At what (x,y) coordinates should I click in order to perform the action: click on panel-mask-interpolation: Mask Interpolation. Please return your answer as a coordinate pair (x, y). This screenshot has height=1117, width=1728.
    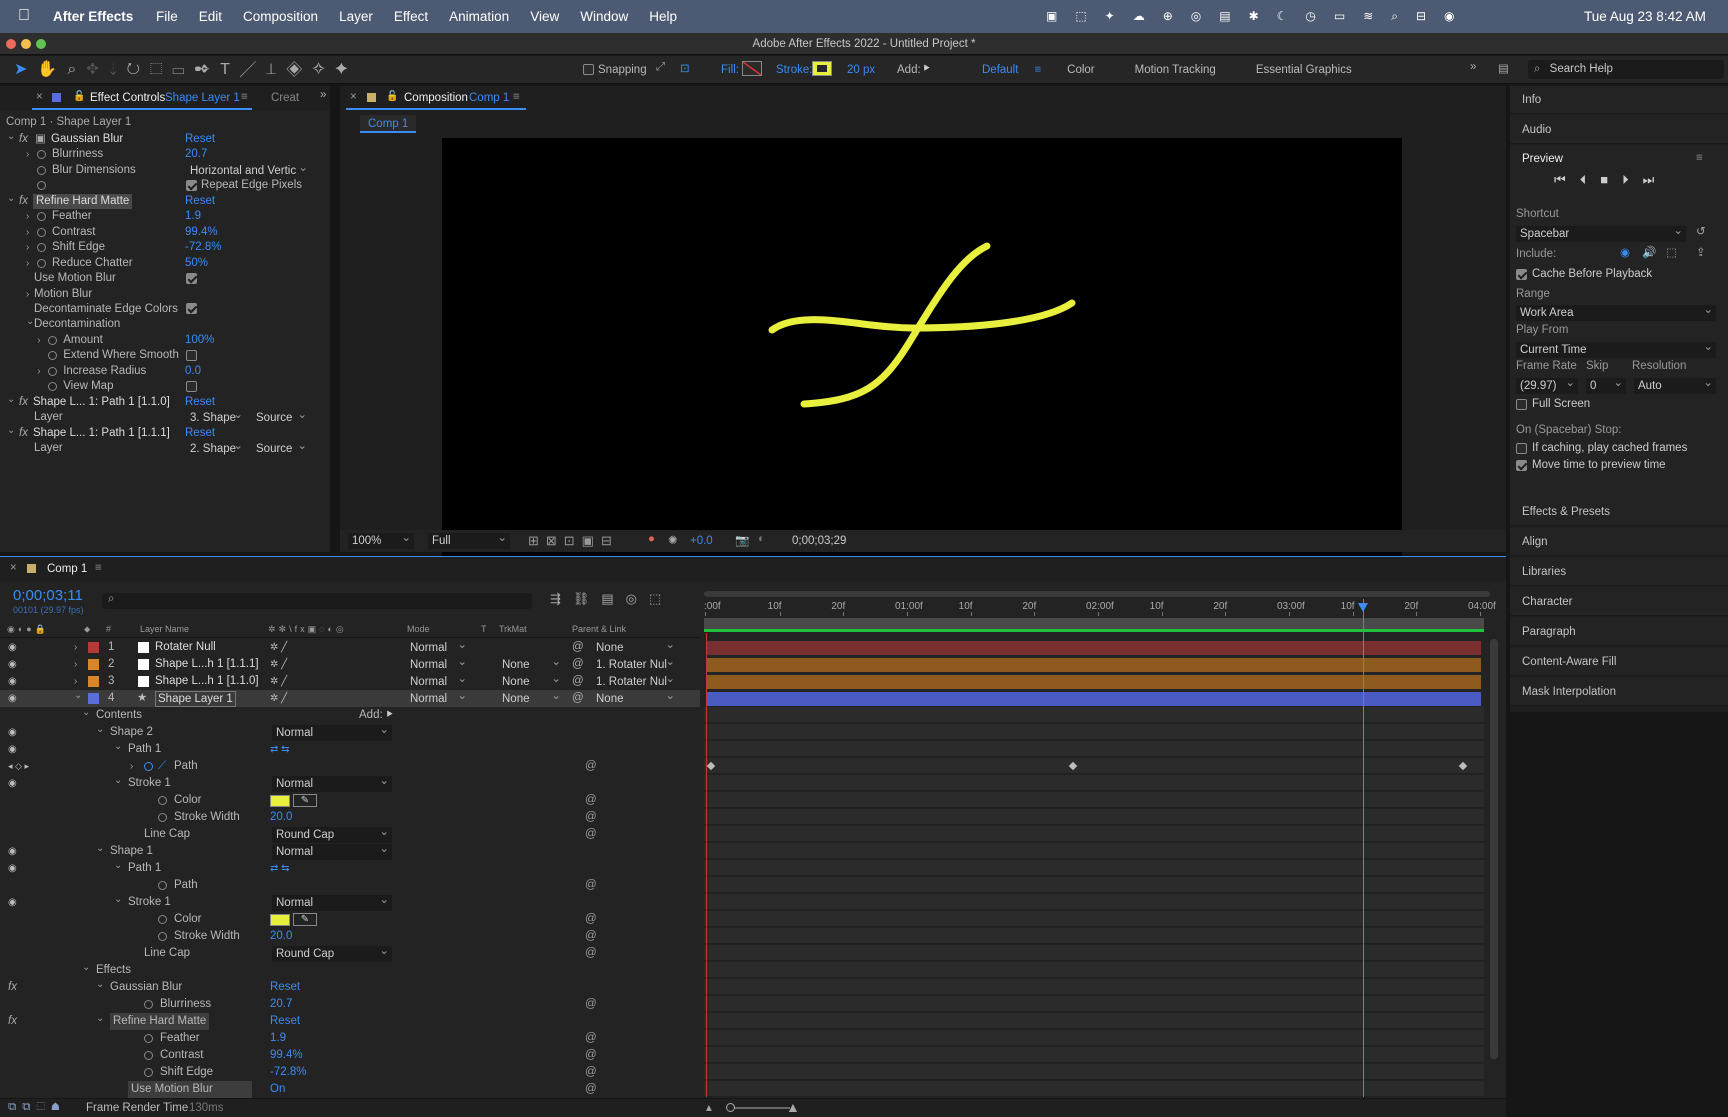
    Looking at the image, I should click on (1619, 692).